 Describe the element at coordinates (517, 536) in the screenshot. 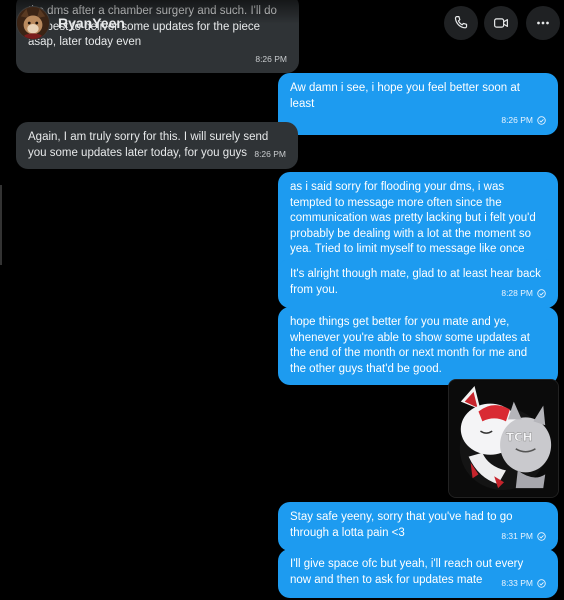

I see `message-time: 8:31 PM` at that location.